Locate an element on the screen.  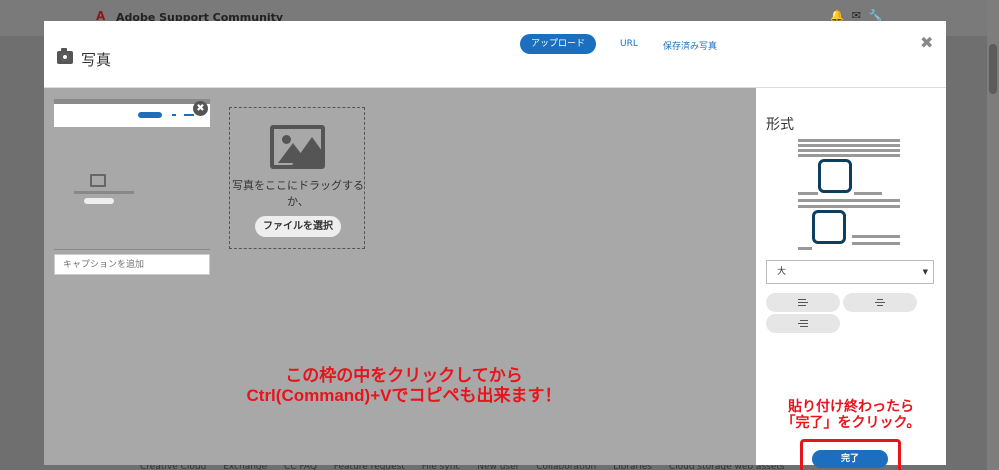
page-scrollbar is located at coordinates (993, 235).